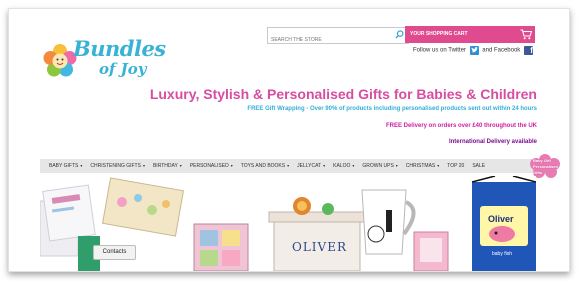 This screenshot has height=282, width=578. Describe the element at coordinates (119, 48) in the screenshot. I see `logo-word-bundles: Bundles` at that location.